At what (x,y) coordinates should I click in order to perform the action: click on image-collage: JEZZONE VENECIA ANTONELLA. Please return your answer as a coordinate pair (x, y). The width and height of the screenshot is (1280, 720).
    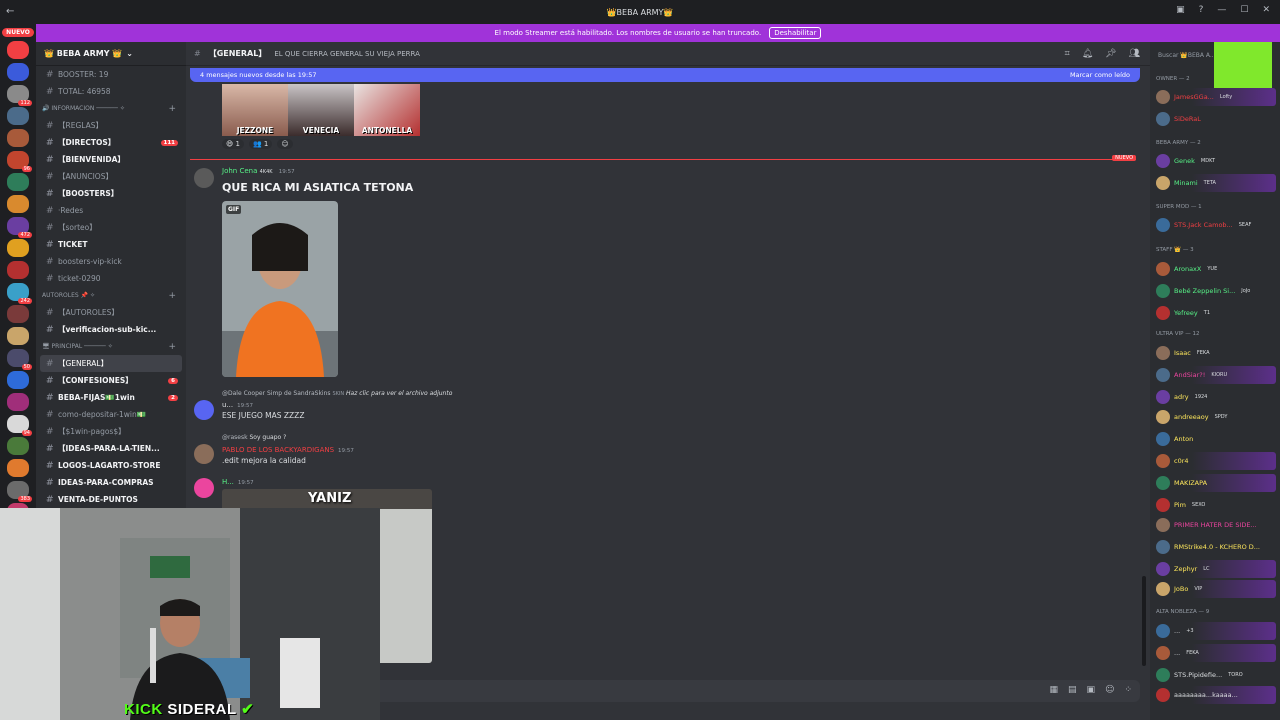
    Looking at the image, I should click on (321, 110).